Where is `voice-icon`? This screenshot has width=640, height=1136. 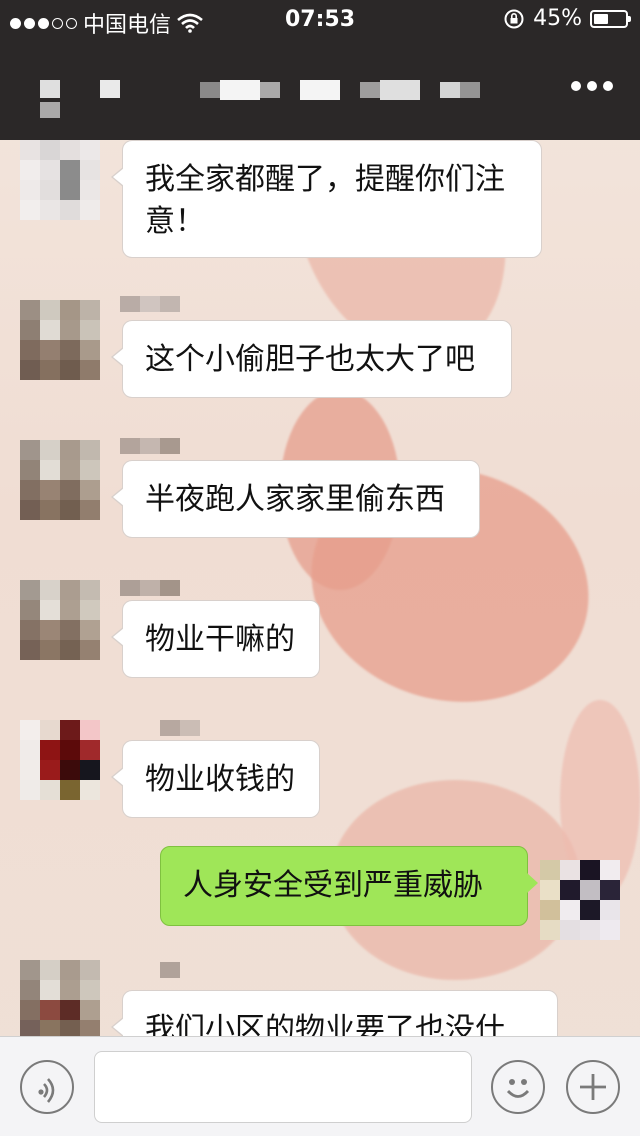 voice-icon is located at coordinates (46, 1090).